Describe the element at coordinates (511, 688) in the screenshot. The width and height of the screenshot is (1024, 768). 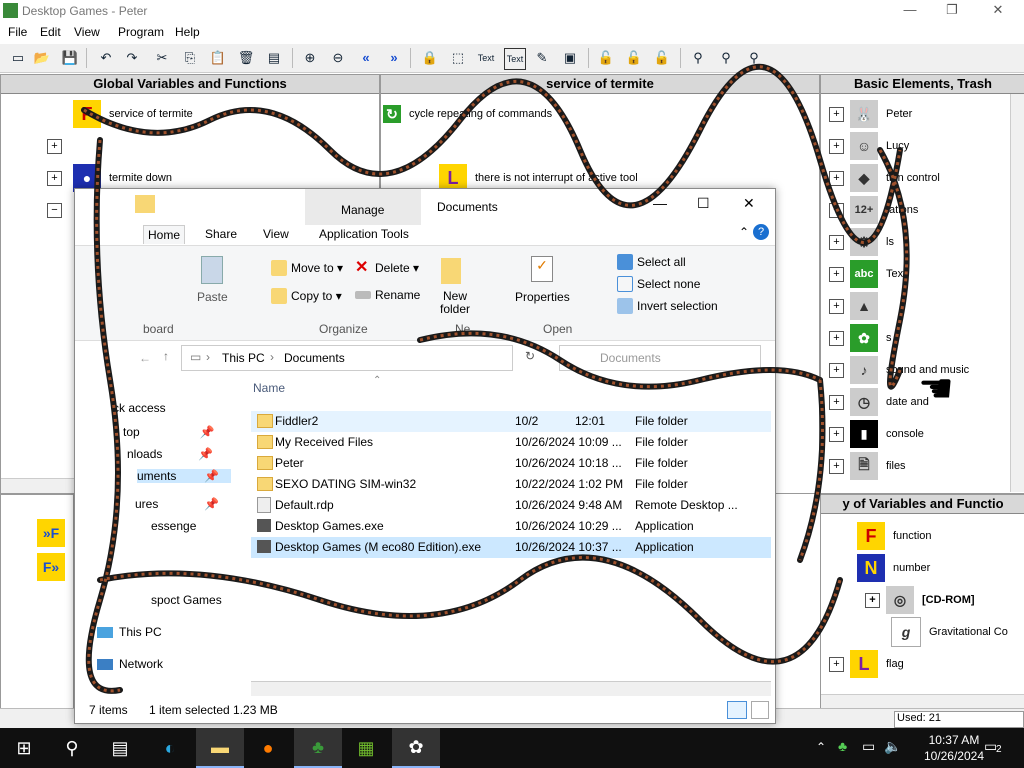
I see `file-list-scrollbar` at that location.